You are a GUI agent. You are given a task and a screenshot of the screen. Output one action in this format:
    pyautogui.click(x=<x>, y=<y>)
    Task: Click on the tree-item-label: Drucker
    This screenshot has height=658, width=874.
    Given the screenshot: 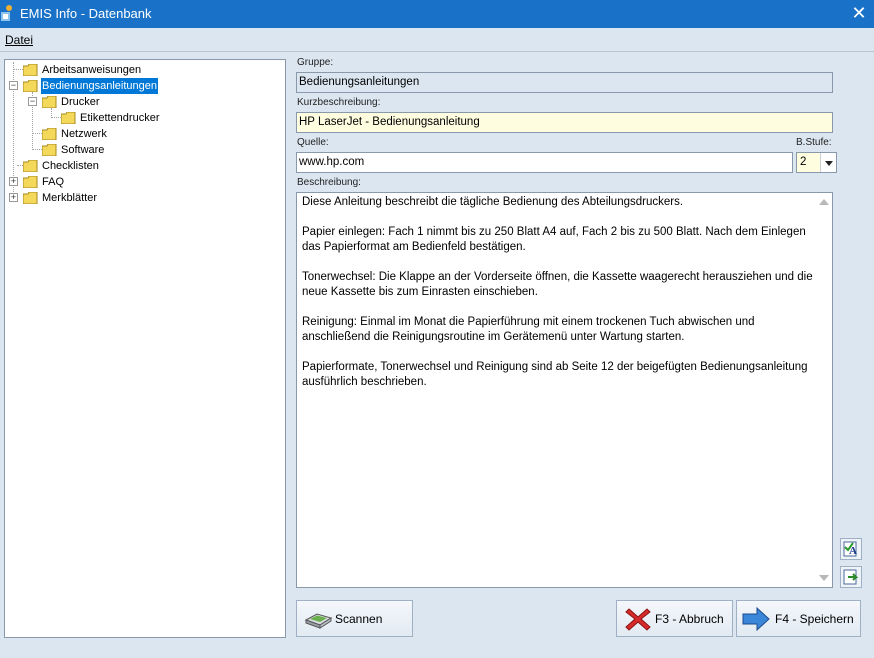 What is the action you would take?
    pyautogui.click(x=80, y=102)
    